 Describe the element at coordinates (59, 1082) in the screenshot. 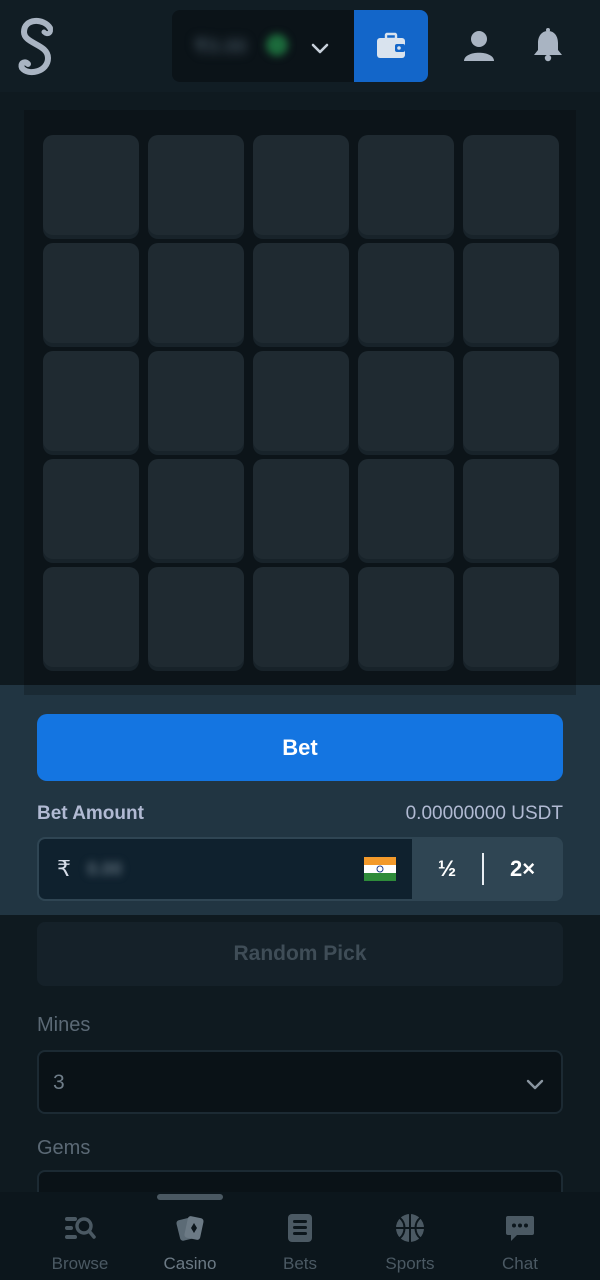

I see `mines-value: 3` at that location.